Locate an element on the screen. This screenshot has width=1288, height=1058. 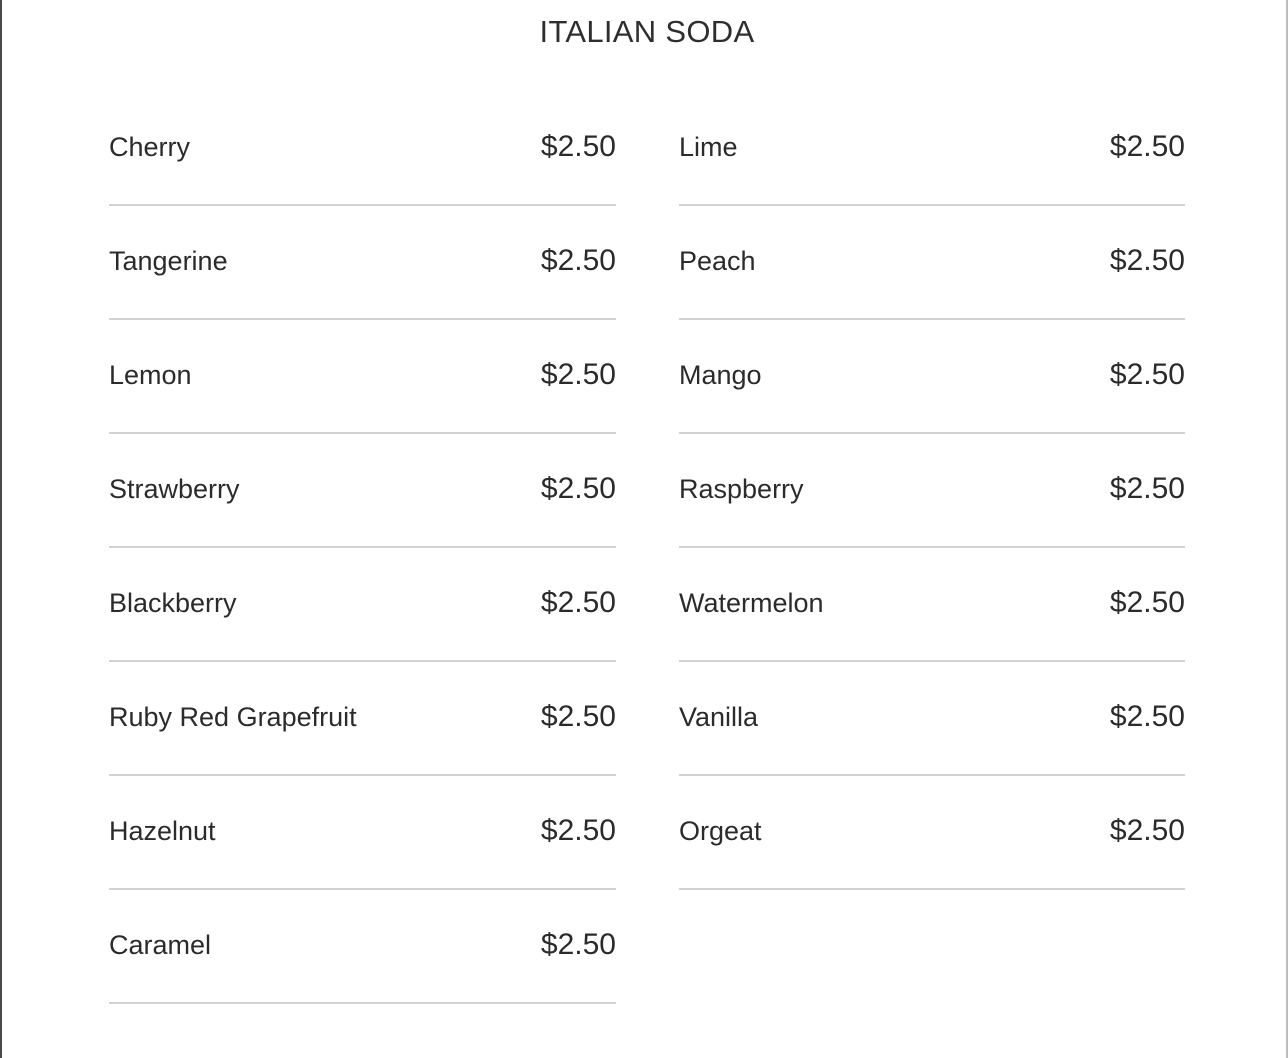
menu-item-name: Tangerine is located at coordinates (168, 261).